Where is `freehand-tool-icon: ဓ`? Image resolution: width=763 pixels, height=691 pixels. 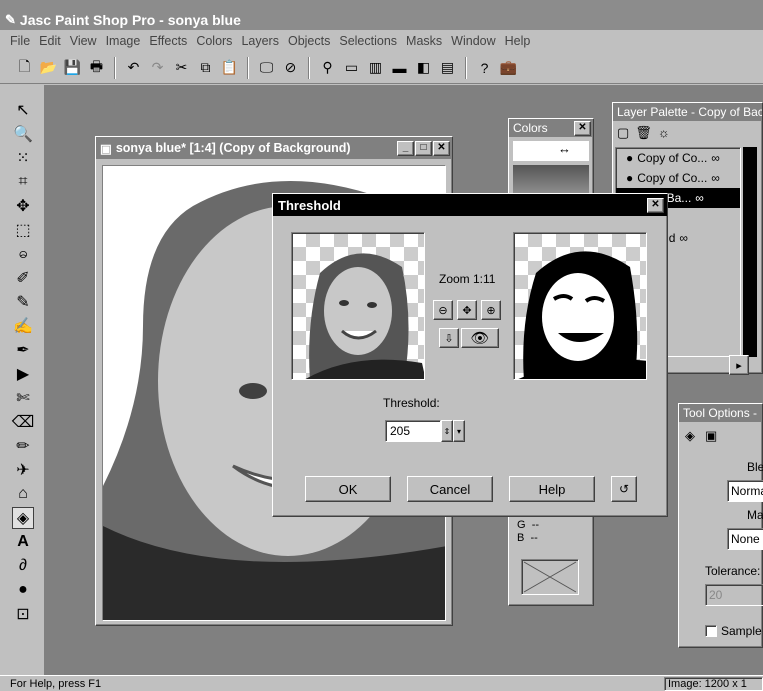
freehand-tool-icon: ဓ is located at coordinates (23, 254).